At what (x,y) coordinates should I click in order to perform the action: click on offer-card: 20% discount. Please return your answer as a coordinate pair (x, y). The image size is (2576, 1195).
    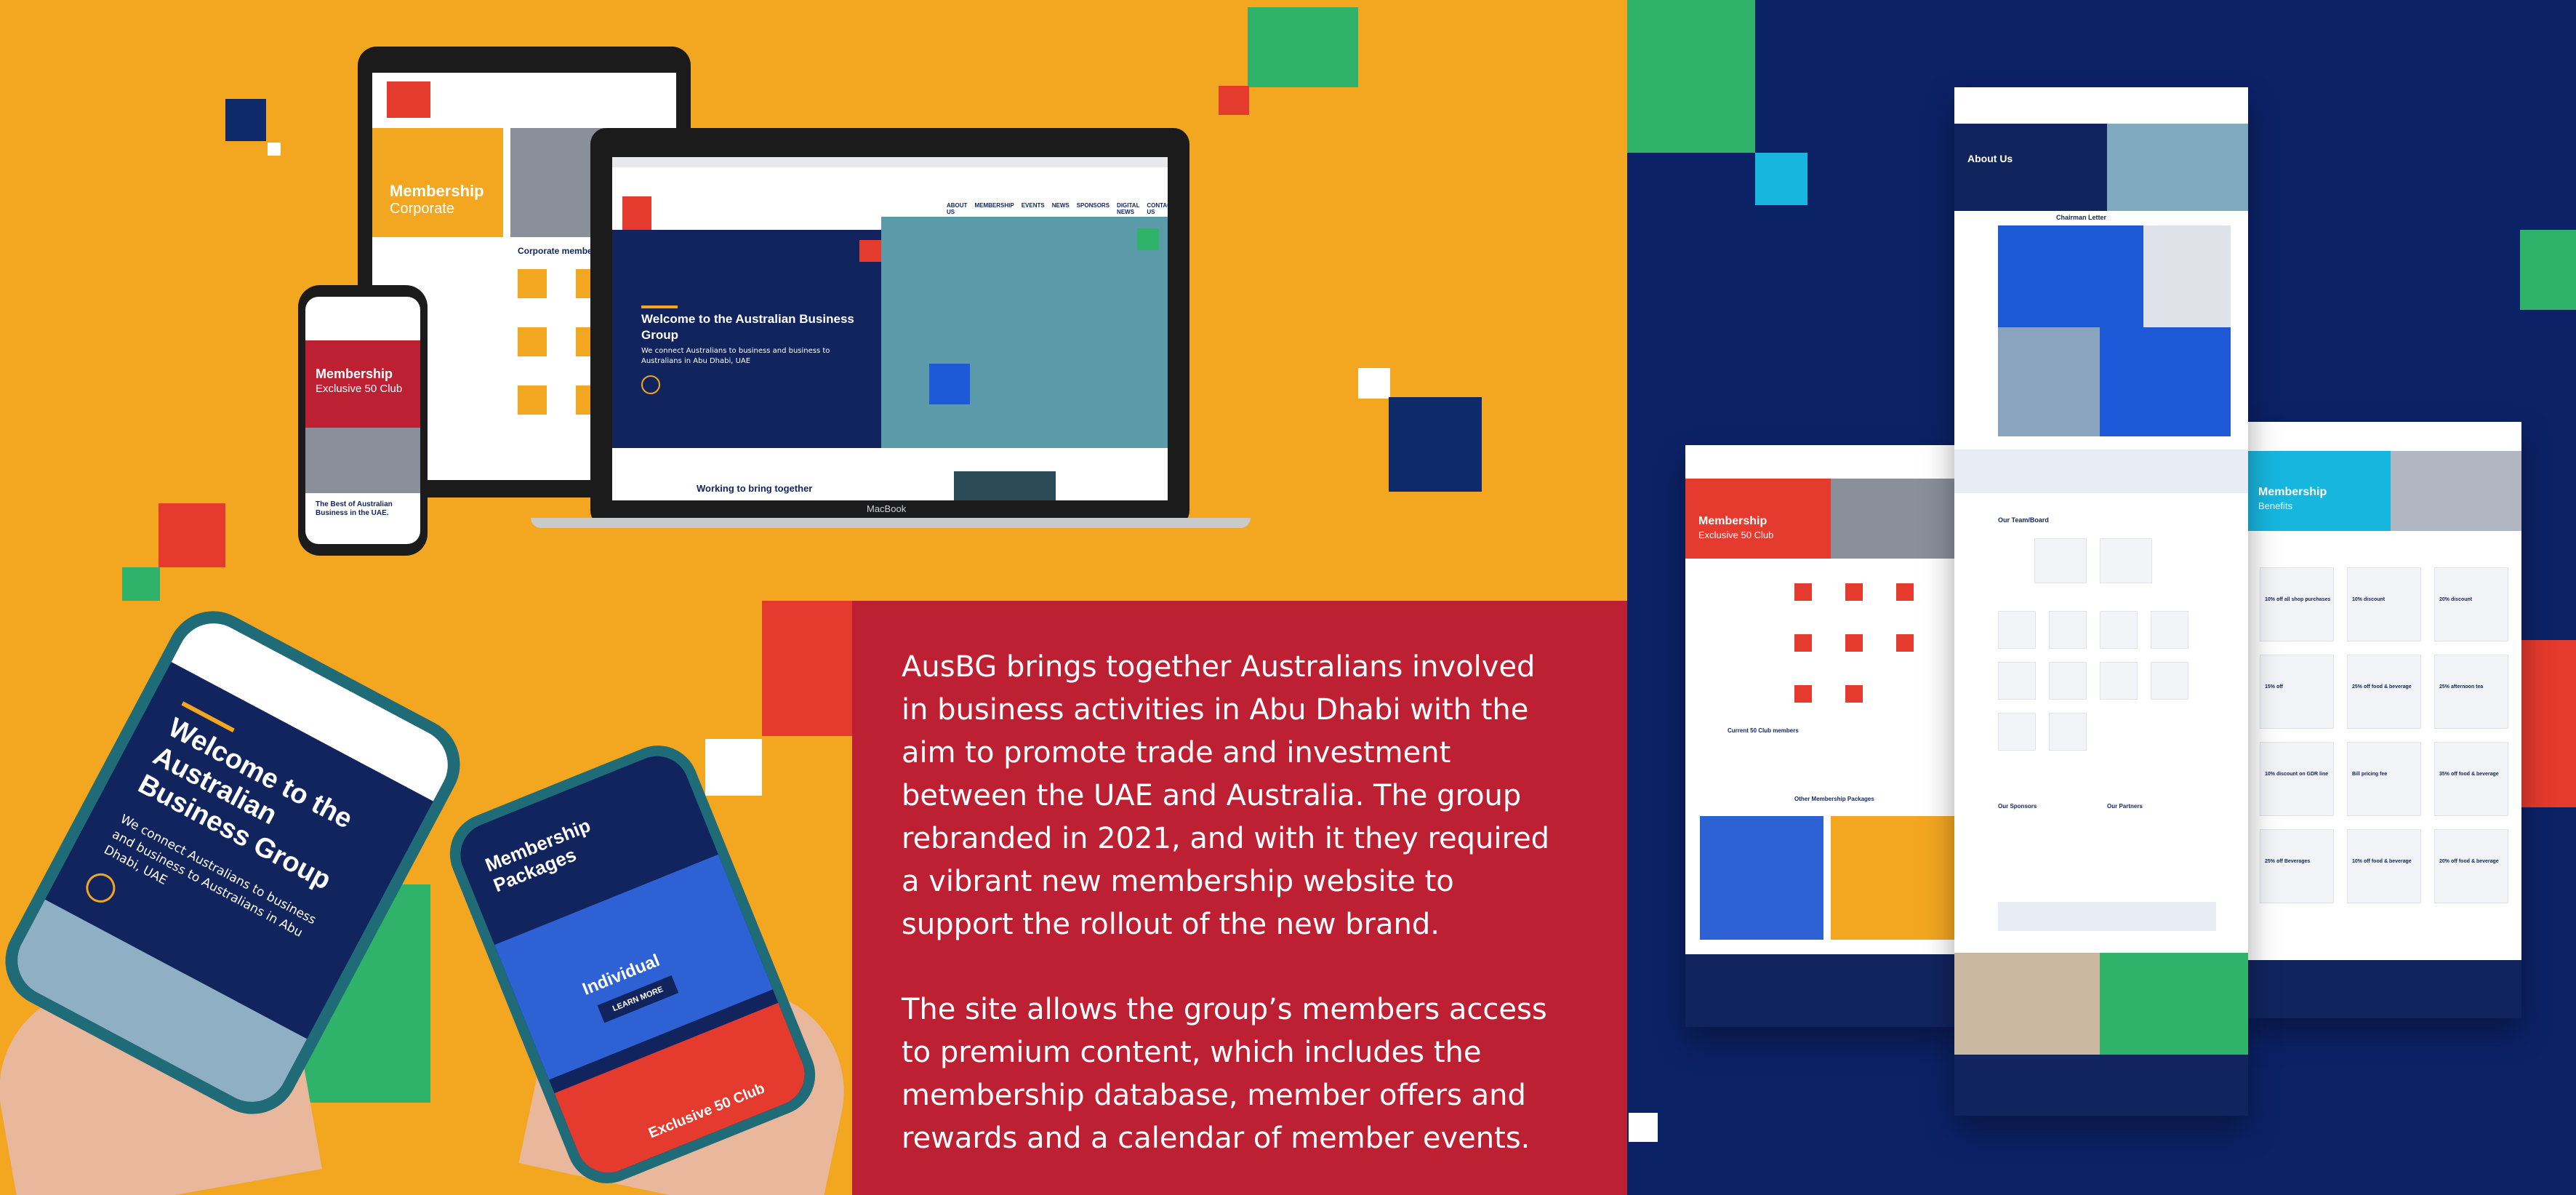
    Looking at the image, I should click on (2471, 604).